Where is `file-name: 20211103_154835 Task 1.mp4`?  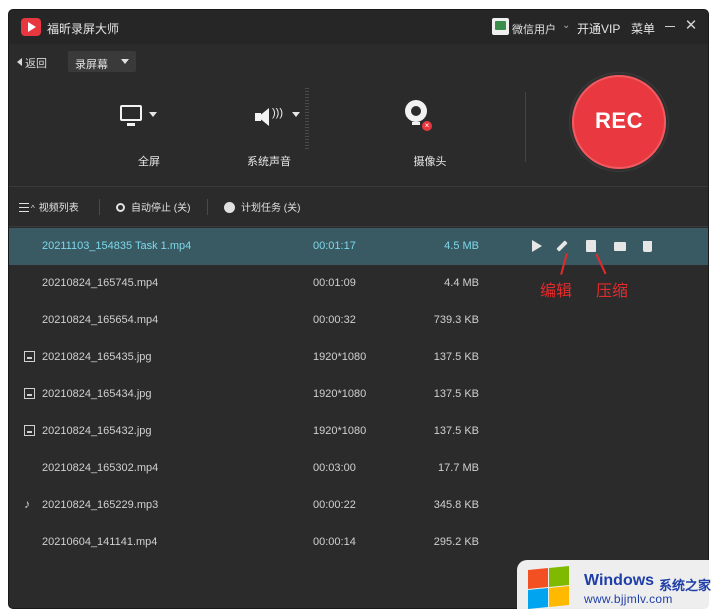 file-name: 20211103_154835 Task 1.mp4 is located at coordinates (117, 246).